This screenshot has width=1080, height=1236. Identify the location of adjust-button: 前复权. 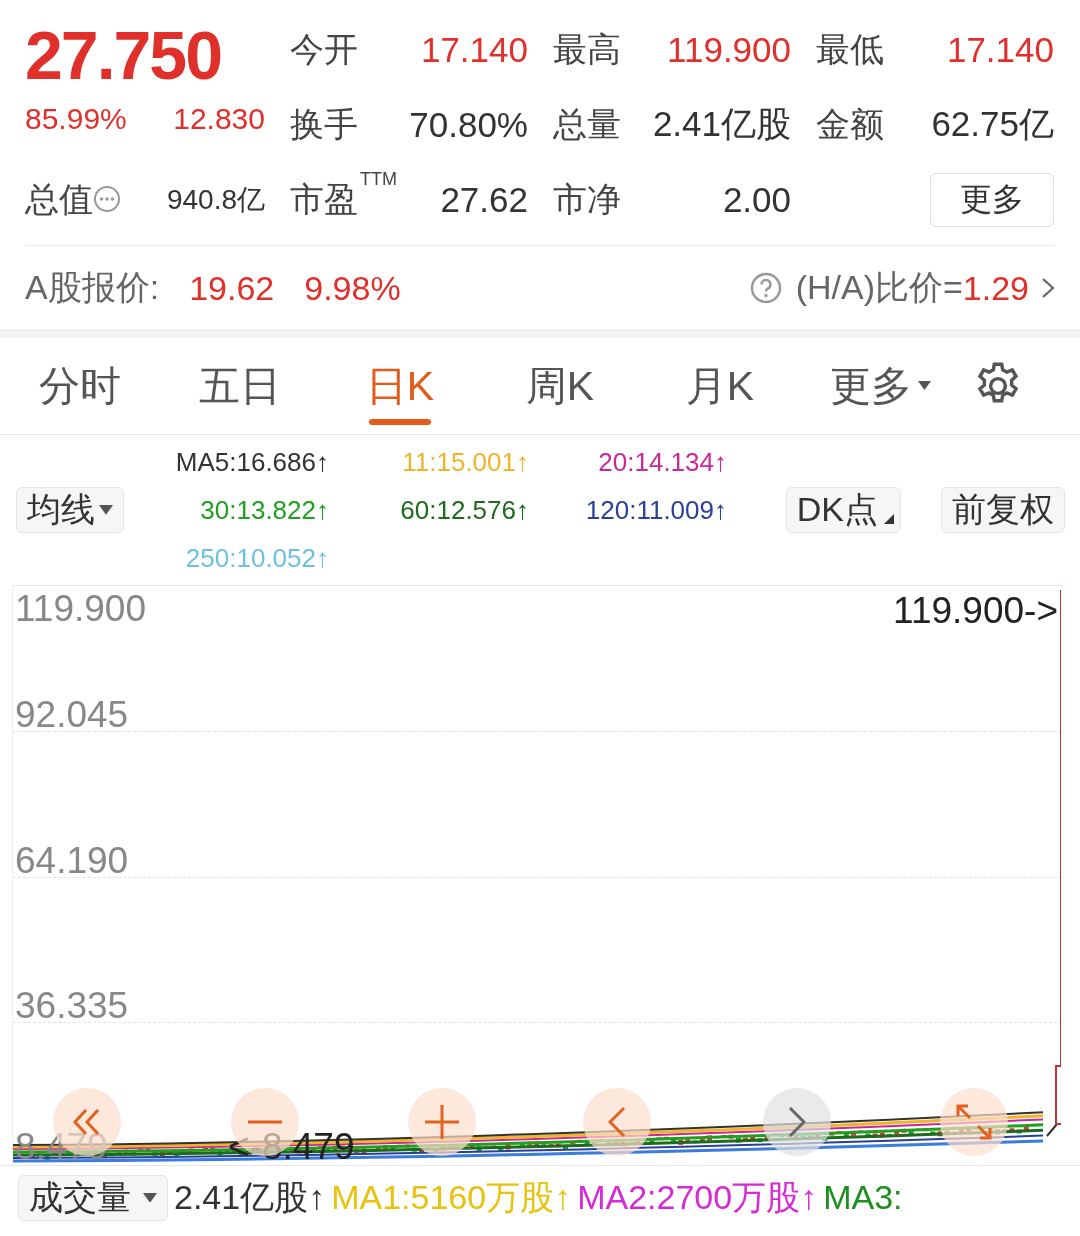
(1003, 510).